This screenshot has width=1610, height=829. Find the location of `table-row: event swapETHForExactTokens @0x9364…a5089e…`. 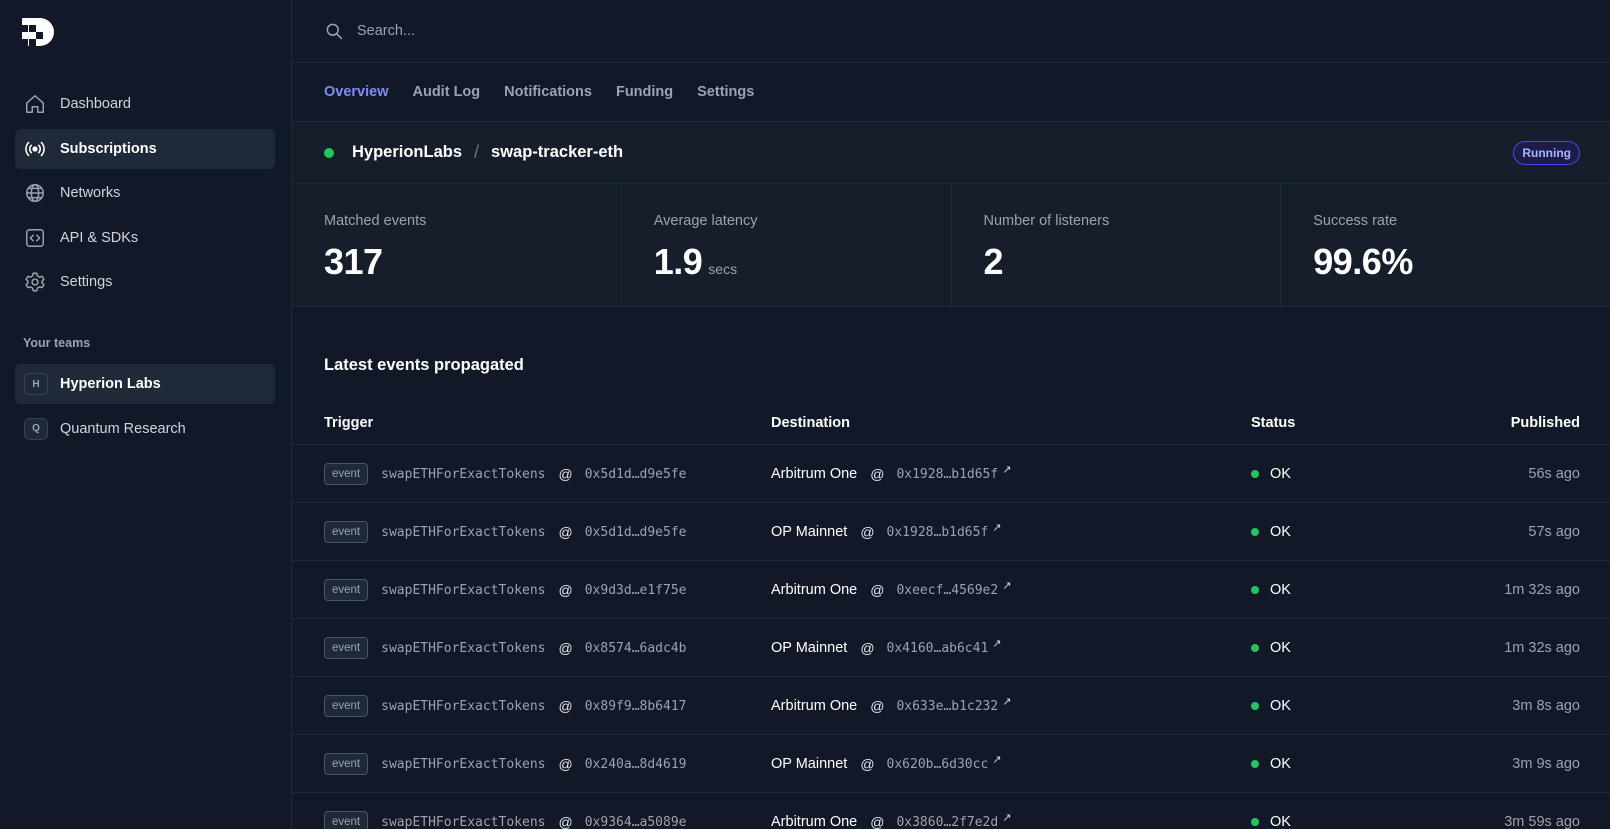

table-row: event swapETHForExactTokens @0x9364…a5089e… is located at coordinates (951, 811).